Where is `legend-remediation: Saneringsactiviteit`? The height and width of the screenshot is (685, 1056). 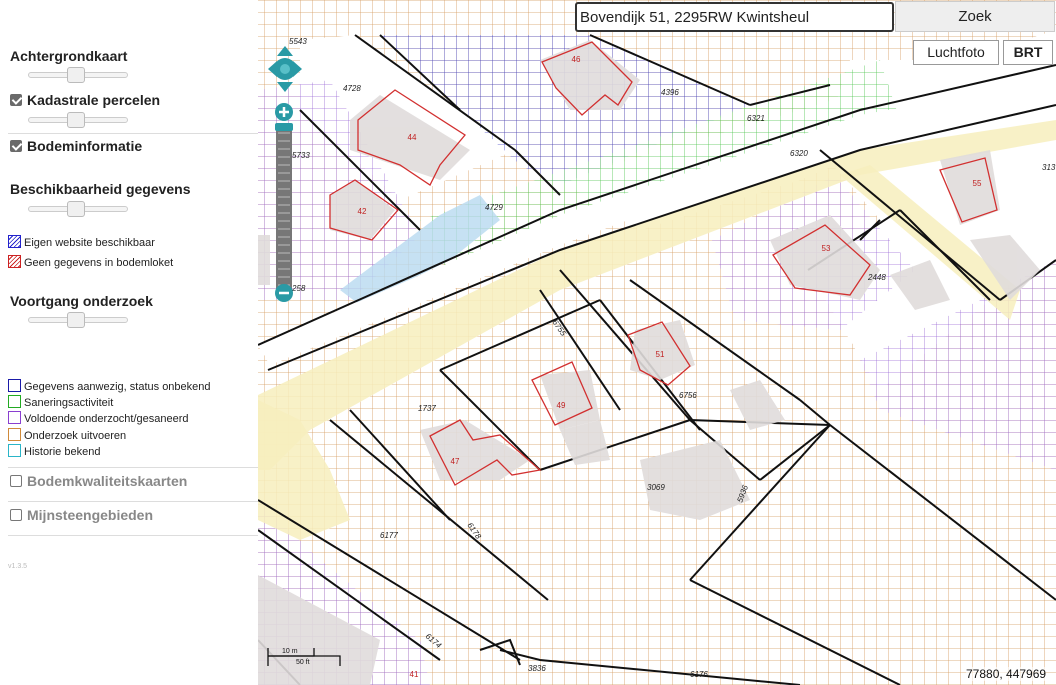
legend-remediation: Saneringsactiviteit is located at coordinates (60, 402).